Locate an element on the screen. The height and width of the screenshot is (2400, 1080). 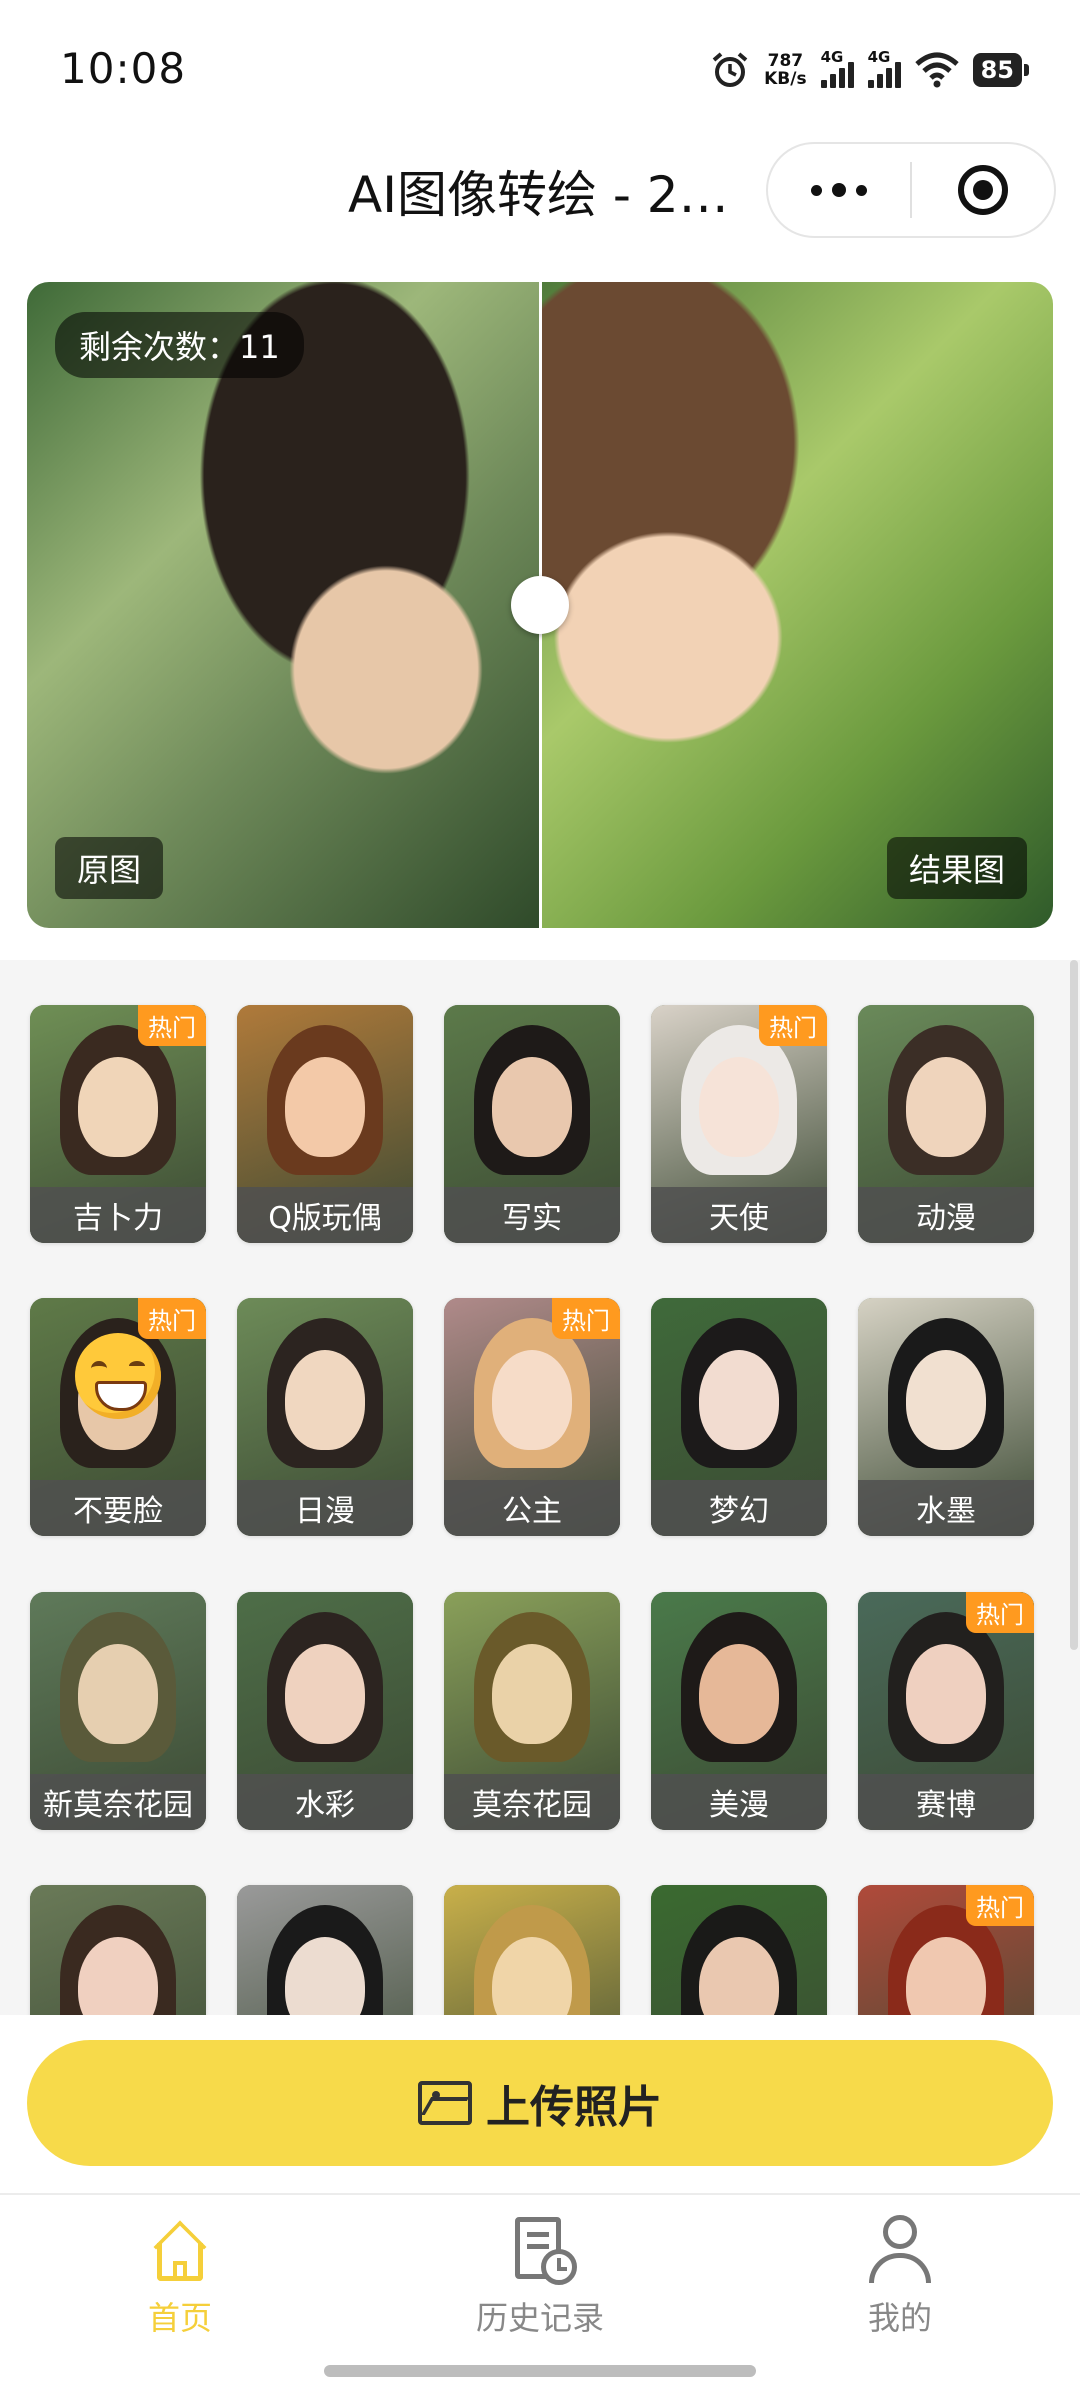
status-icons: 787 KB/s 4G 4G 85 is located at coordinates (870, 70).